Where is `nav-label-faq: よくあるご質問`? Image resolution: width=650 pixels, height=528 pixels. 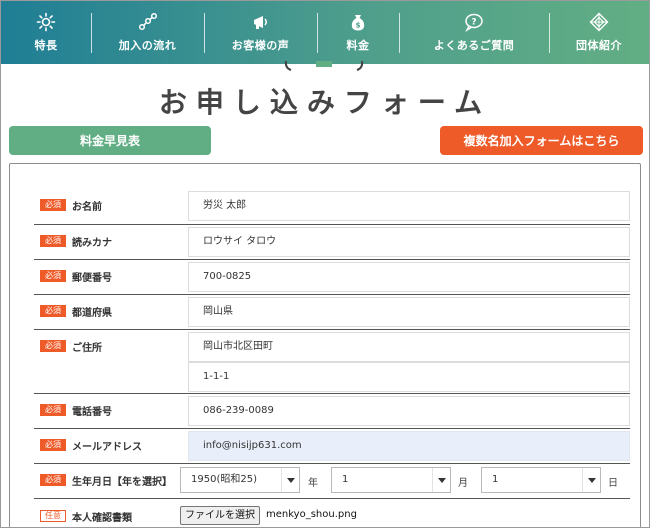
nav-label-faq: よくあるご質問 is located at coordinates (474, 45).